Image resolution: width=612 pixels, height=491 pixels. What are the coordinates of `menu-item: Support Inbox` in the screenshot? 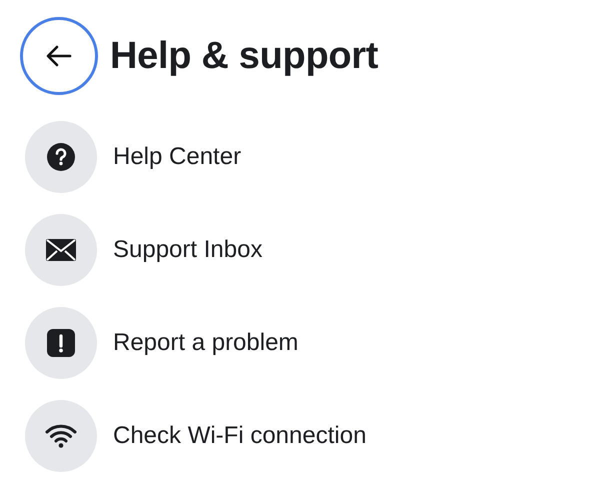 It's located at (318, 250).